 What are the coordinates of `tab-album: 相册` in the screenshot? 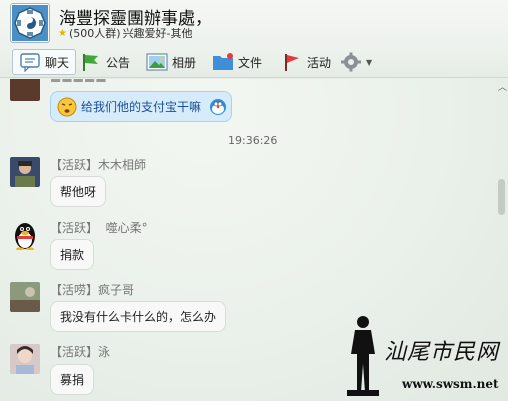 It's located at (171, 62).